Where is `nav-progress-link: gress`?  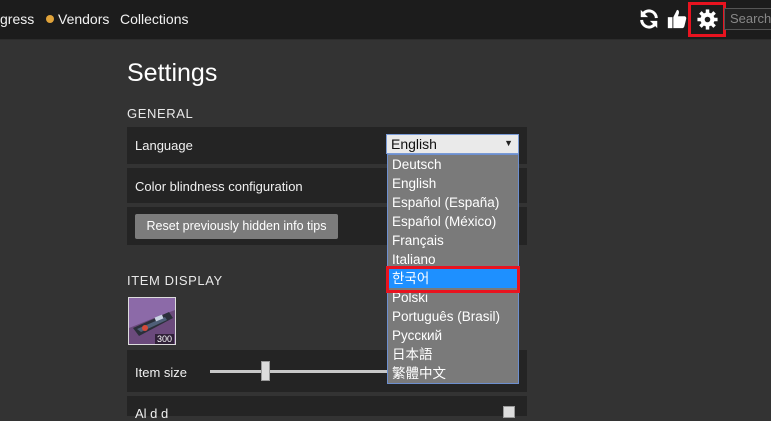 nav-progress-link: gress is located at coordinates (17, 19).